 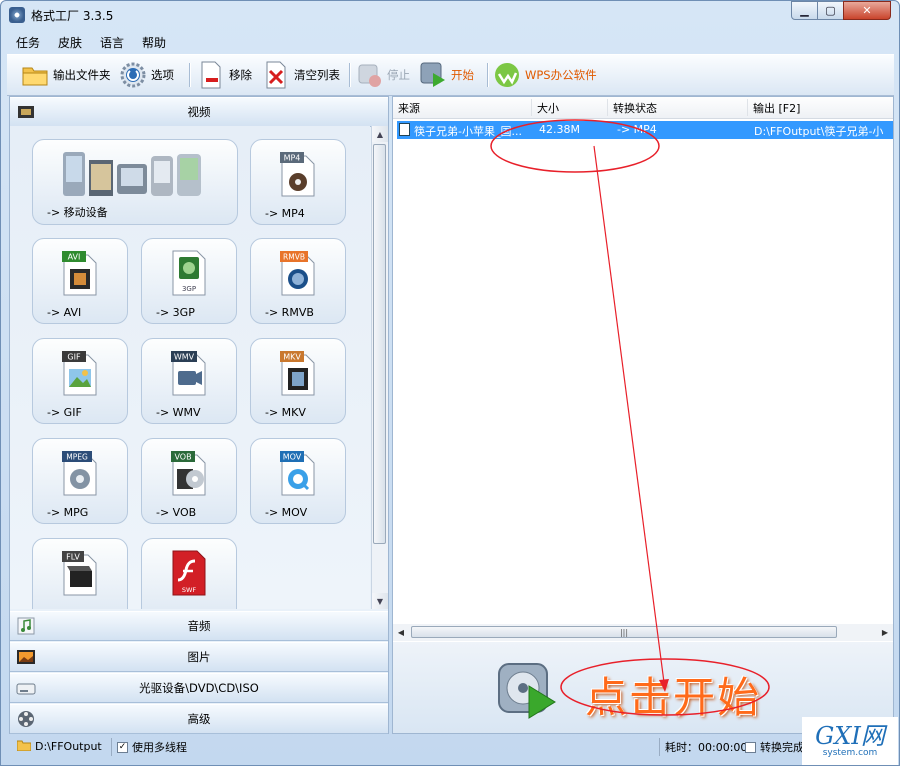 I want to click on flv-file-icon: FLV, so click(x=80, y=573).